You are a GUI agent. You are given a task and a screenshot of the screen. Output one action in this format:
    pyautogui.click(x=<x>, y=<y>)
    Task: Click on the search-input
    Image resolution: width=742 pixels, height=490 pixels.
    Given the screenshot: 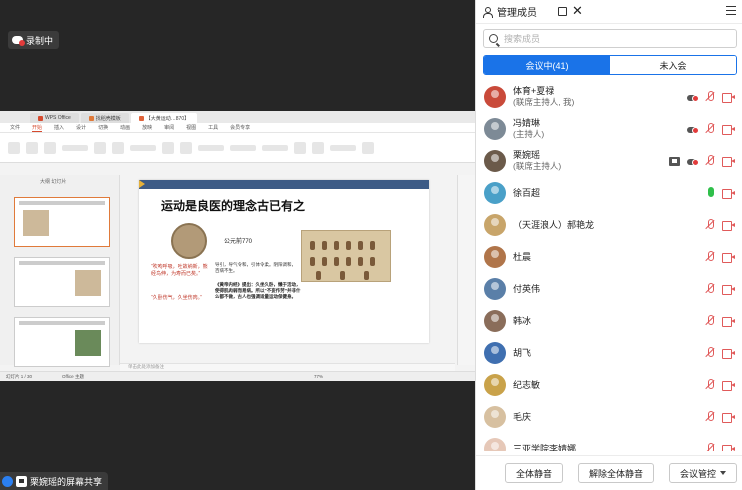 What is the action you would take?
    pyautogui.click(x=604, y=38)
    